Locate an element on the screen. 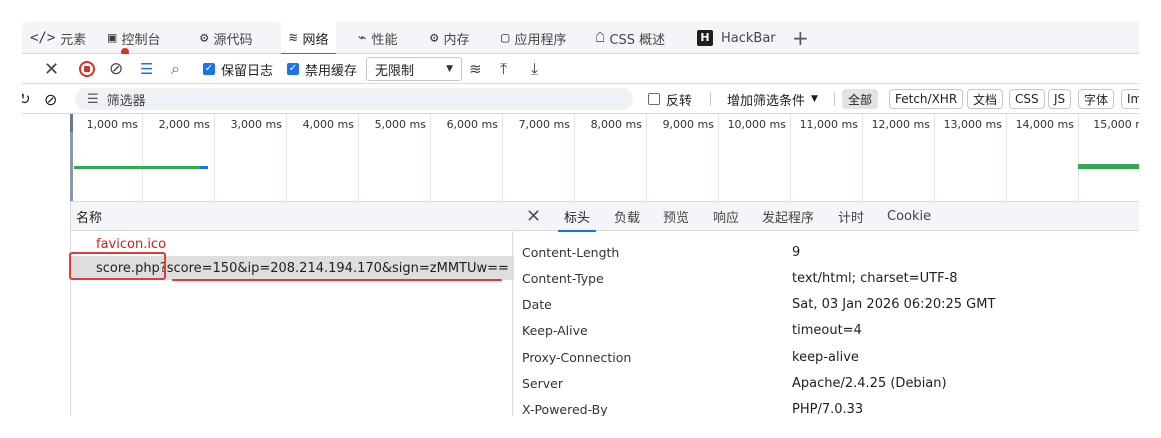  tab-console: ▣ 控制台 is located at coordinates (134, 39).